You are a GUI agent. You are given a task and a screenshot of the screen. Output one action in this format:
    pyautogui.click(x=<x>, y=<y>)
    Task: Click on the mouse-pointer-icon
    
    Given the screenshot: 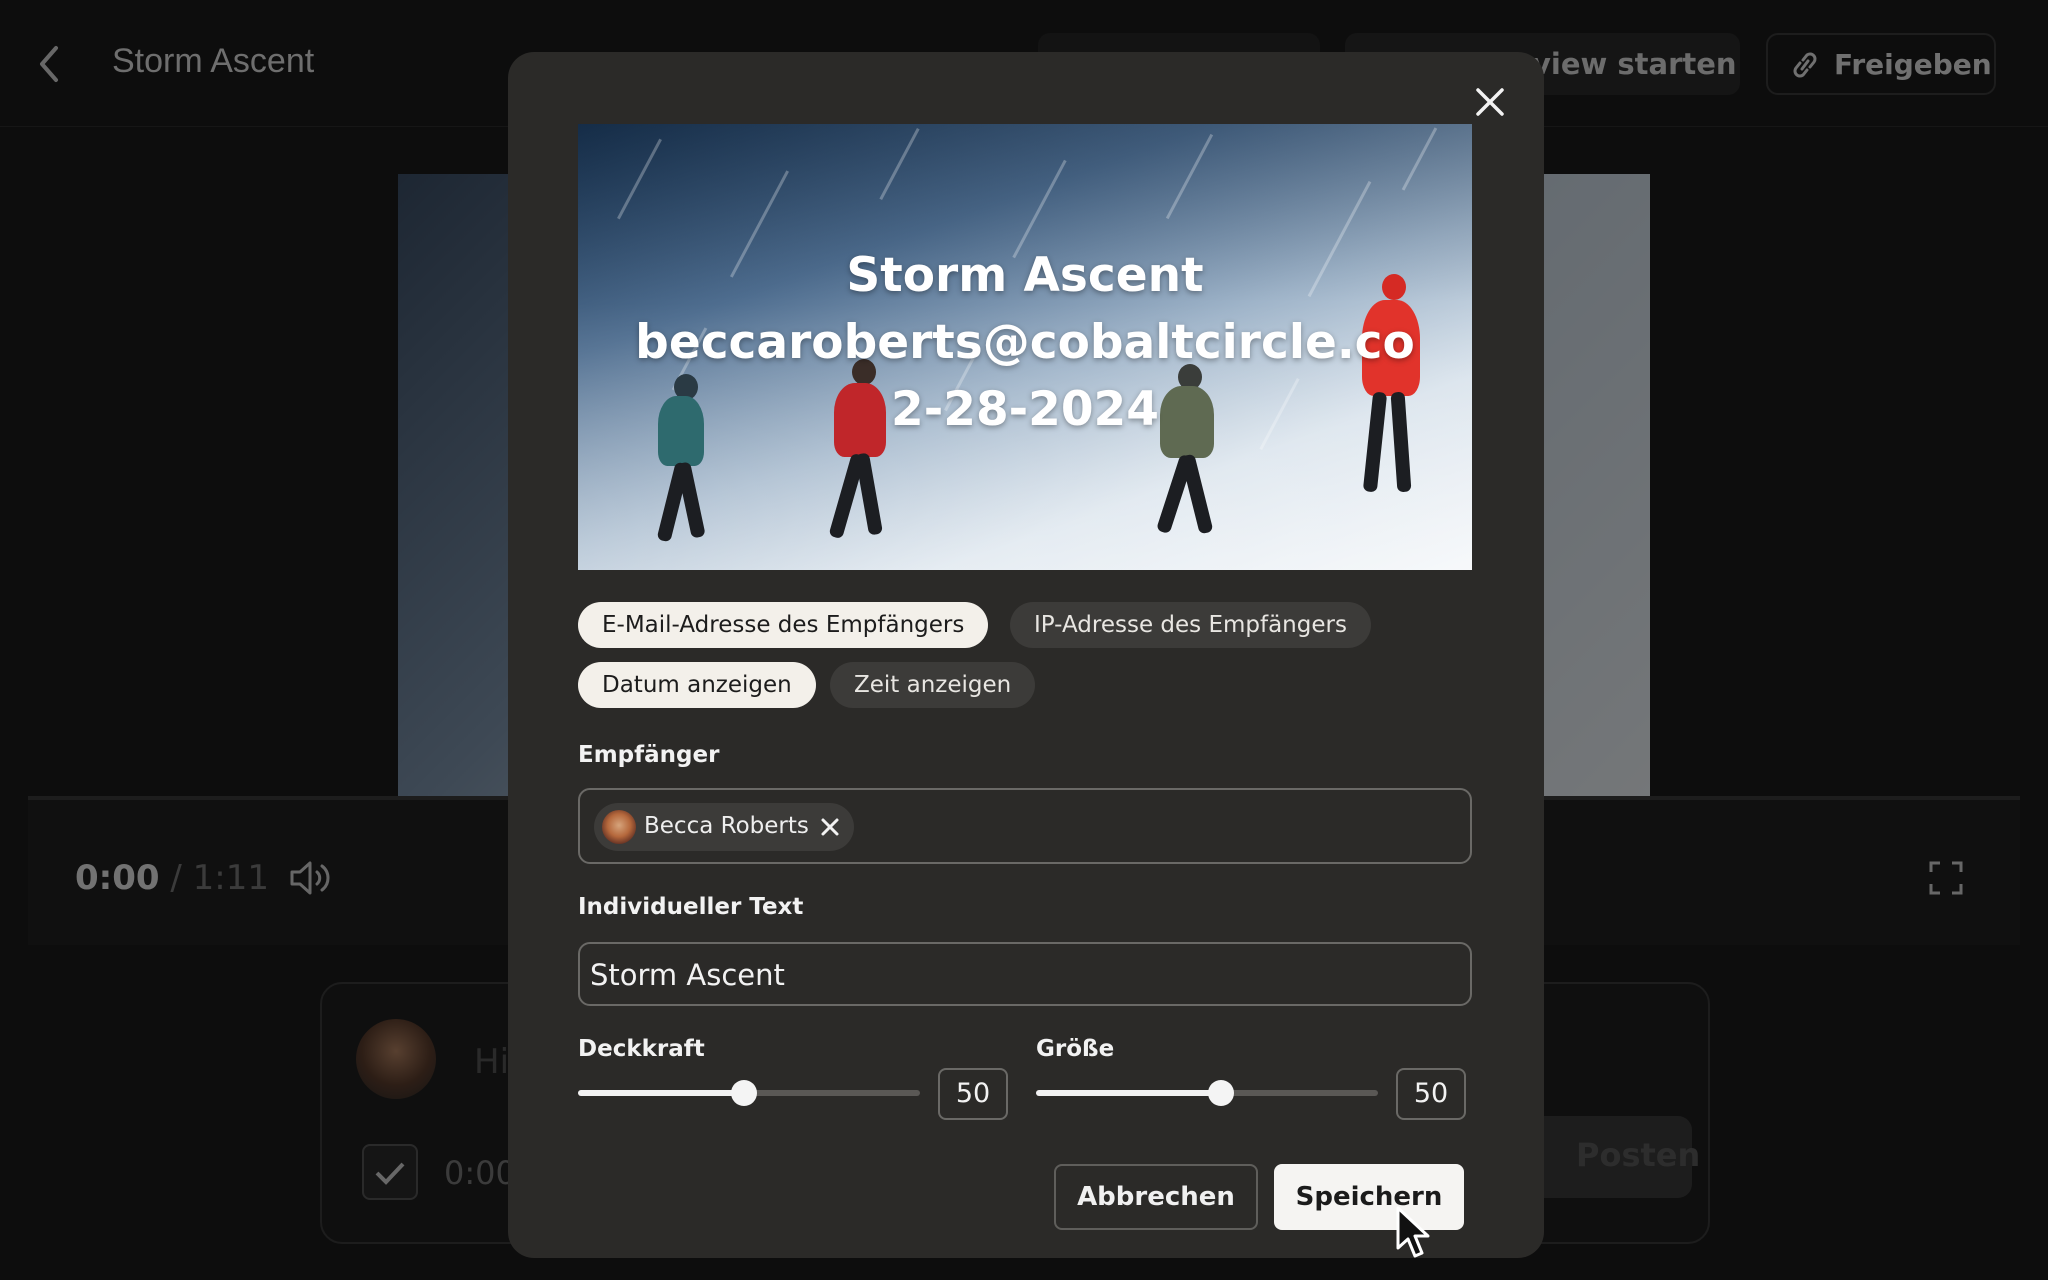 What is the action you would take?
    pyautogui.click(x=1413, y=1232)
    